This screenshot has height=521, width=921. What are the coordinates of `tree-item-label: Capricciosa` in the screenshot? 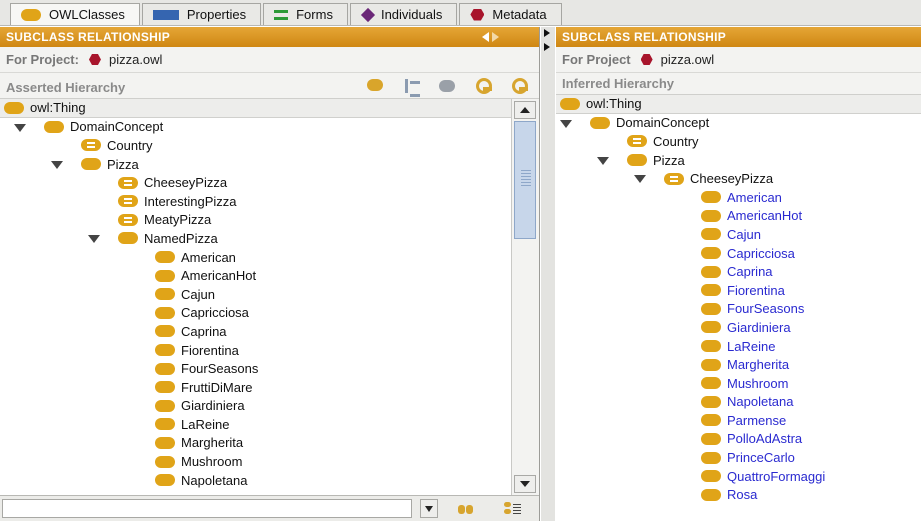 It's located at (761, 253).